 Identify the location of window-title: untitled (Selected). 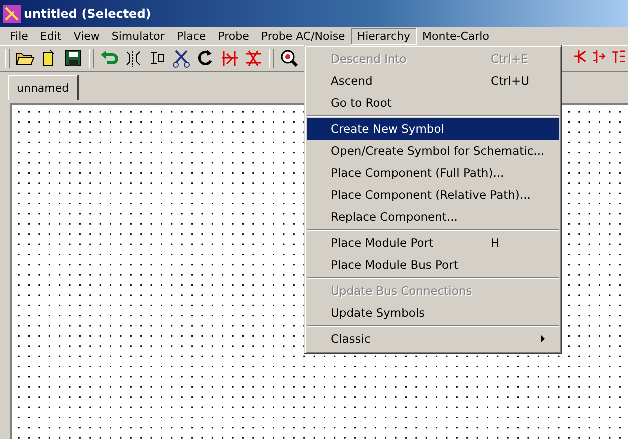
(88, 13).